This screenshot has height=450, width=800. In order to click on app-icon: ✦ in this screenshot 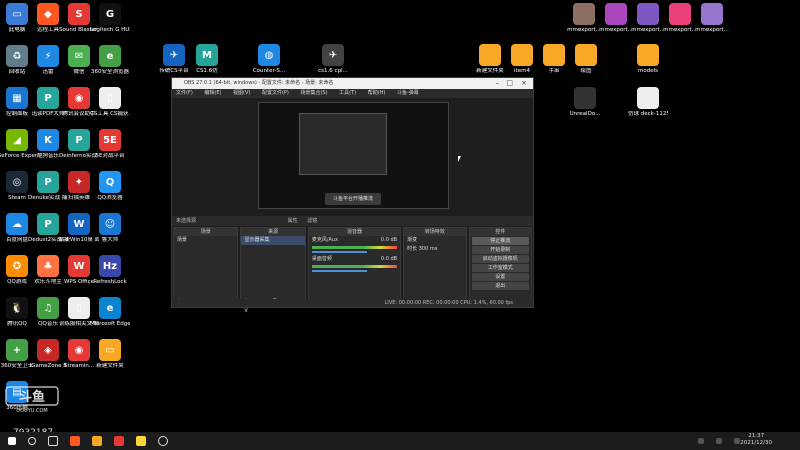, I will do `click(79, 182)`.